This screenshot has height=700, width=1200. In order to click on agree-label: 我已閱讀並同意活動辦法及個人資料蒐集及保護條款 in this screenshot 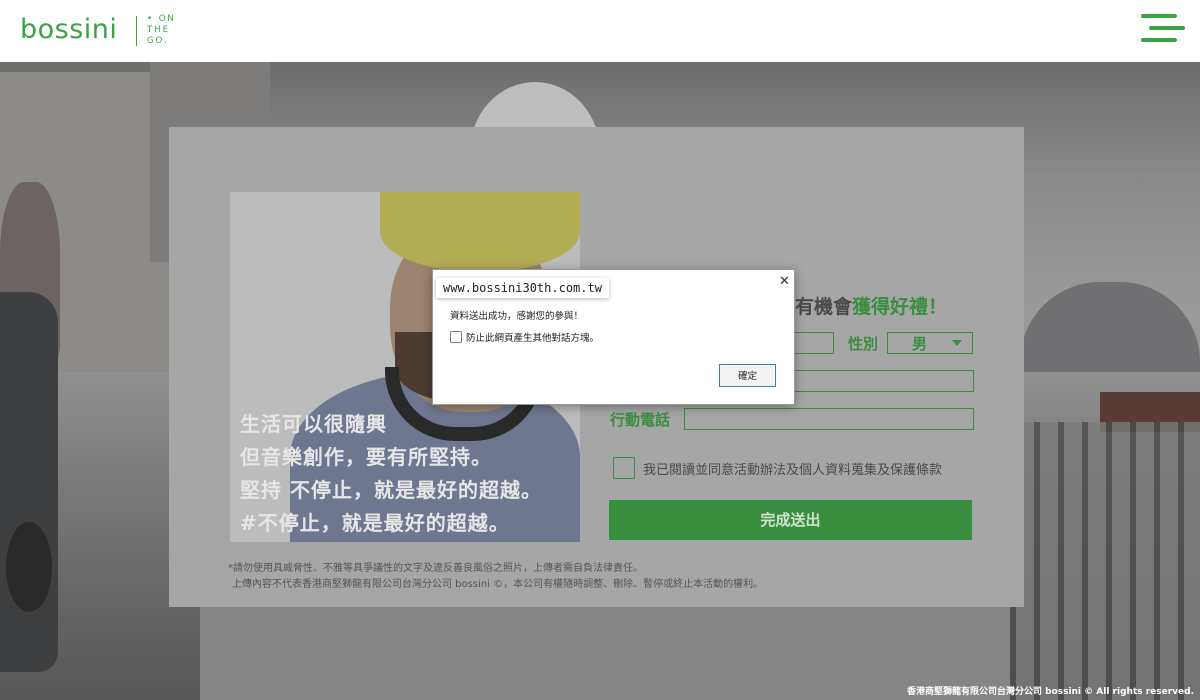, I will do `click(792, 468)`.